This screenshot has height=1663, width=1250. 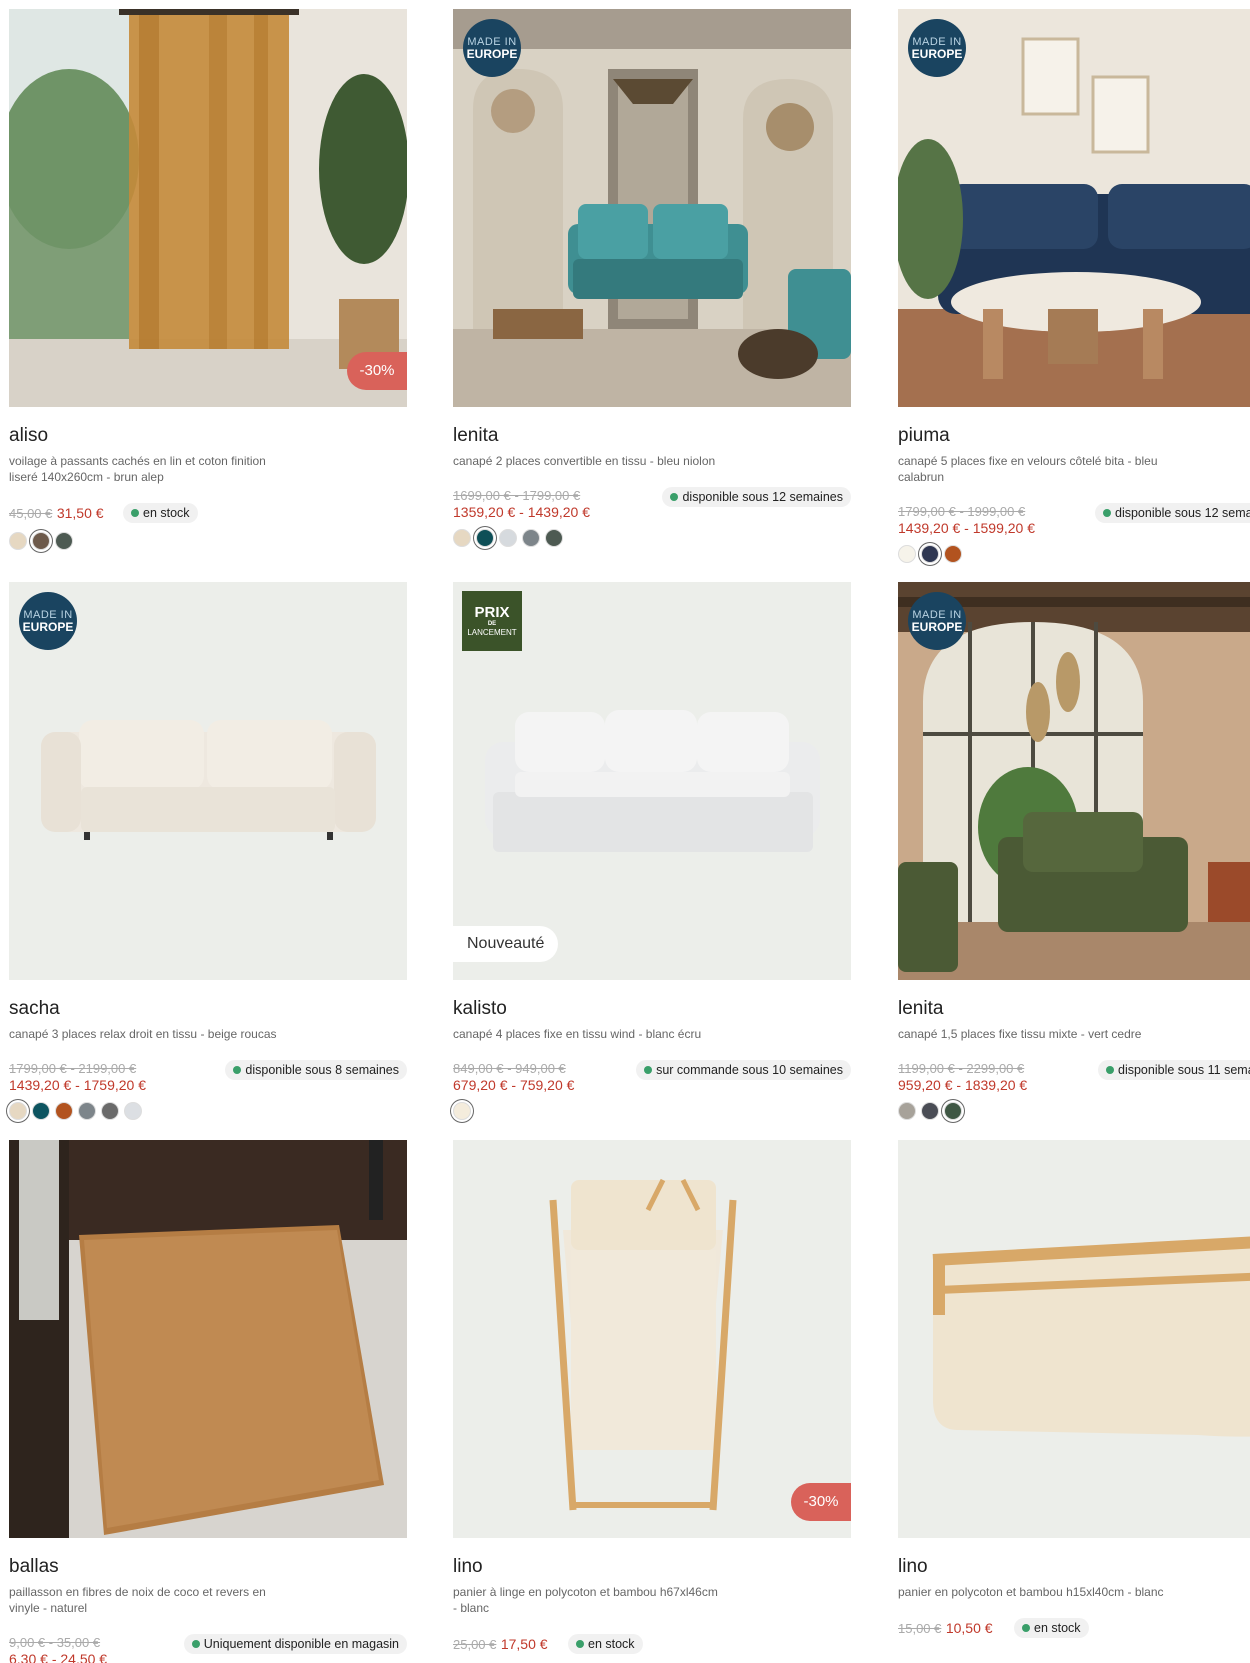 What do you see at coordinates (1184, 1070) in the screenshot?
I see `availability-text: disponible sous 11 semaines` at bounding box center [1184, 1070].